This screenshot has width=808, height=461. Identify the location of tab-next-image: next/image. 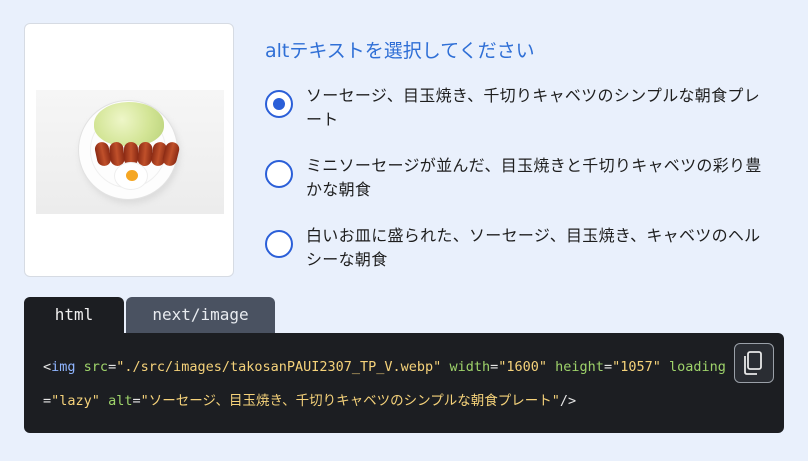
(200, 315).